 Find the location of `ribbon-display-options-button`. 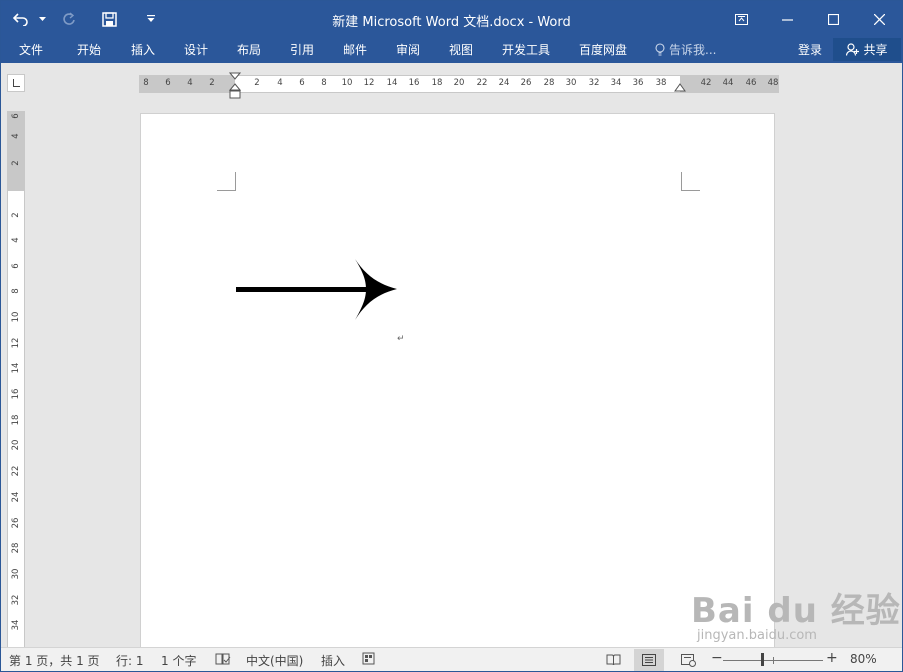

ribbon-display-options-button is located at coordinates (741, 19).